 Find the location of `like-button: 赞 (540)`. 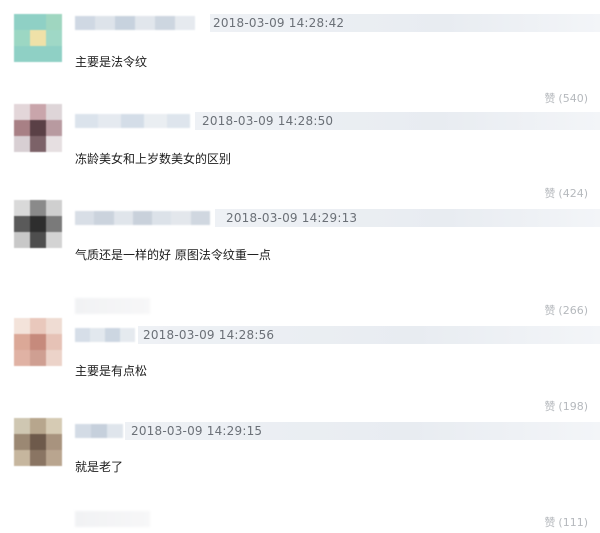

like-button: 赞 (540) is located at coordinates (566, 98).